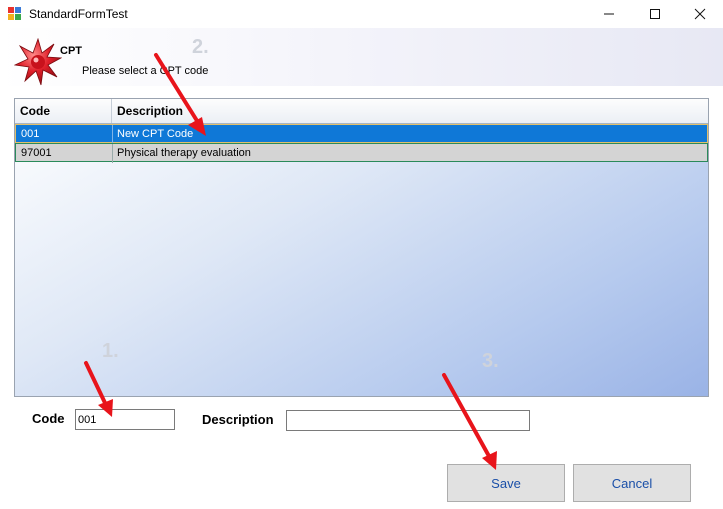  What do you see at coordinates (361, 14) in the screenshot?
I see `title-bar: StandardFormTest` at bounding box center [361, 14].